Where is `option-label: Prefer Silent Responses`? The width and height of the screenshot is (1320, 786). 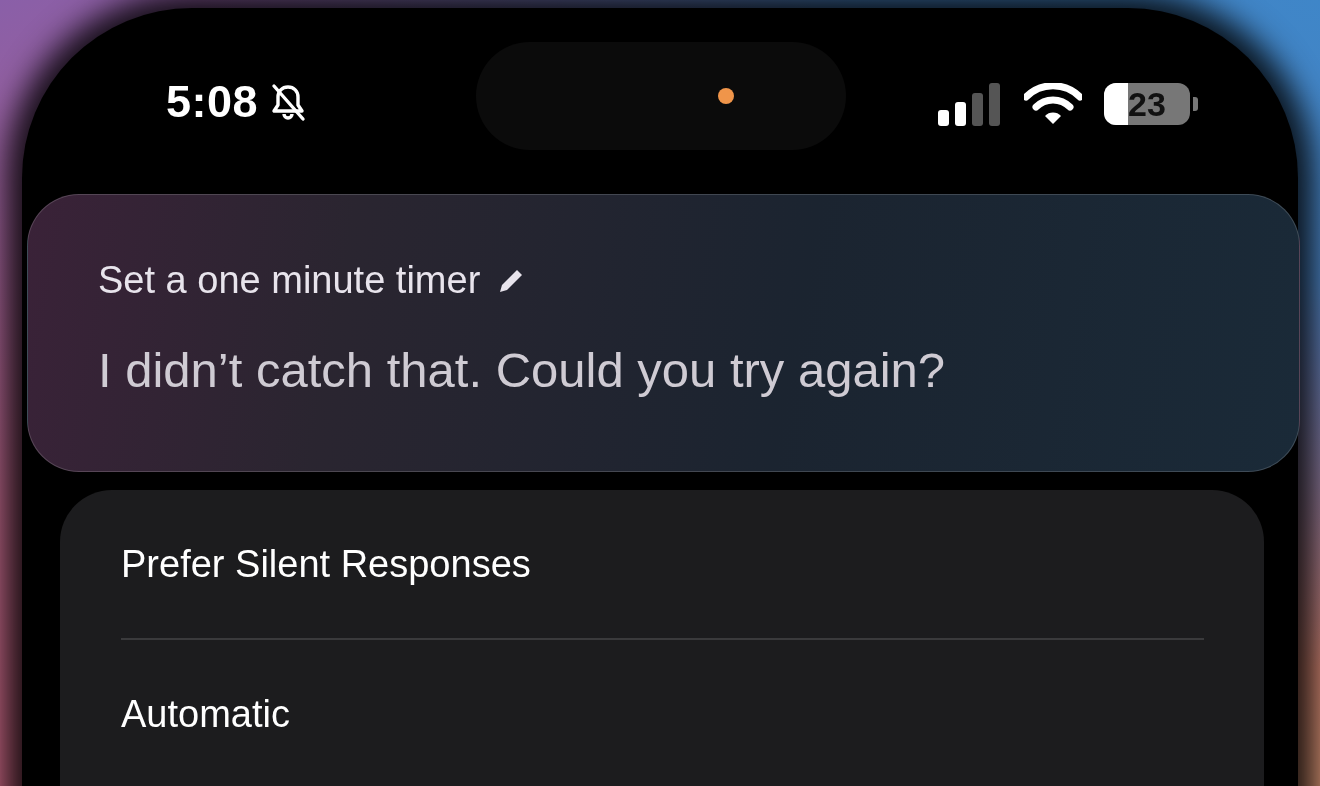 option-label: Prefer Silent Responses is located at coordinates (326, 564).